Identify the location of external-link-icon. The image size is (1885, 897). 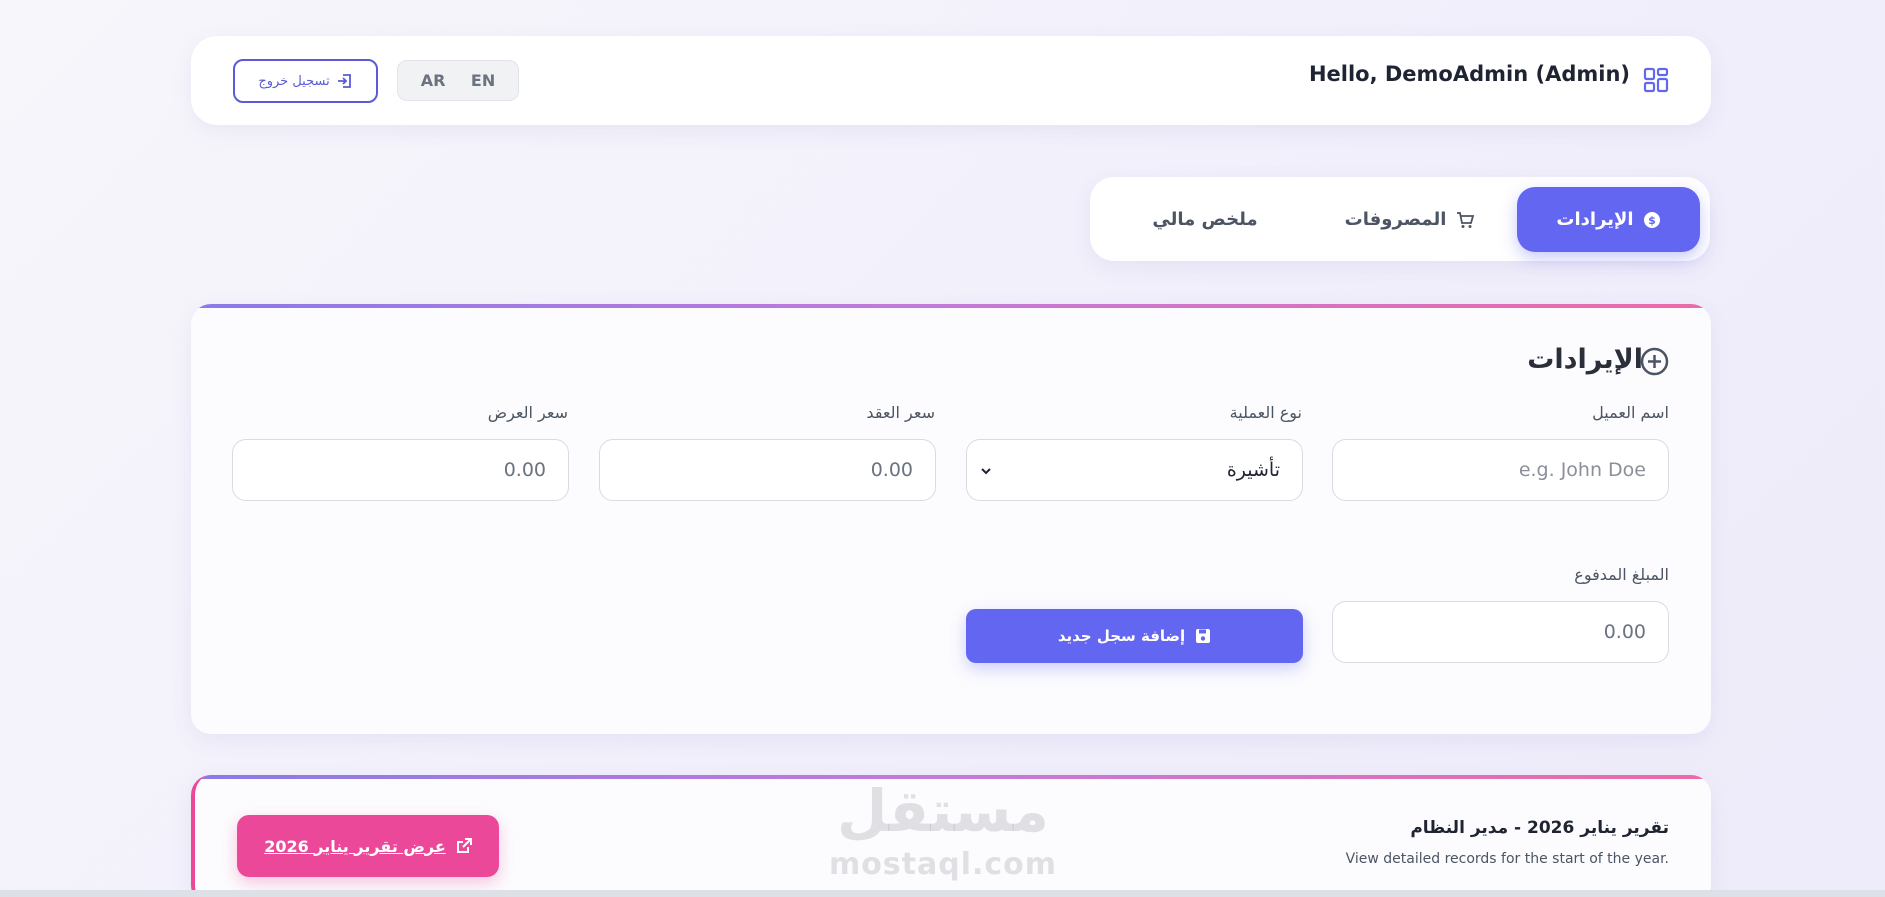
(464, 845).